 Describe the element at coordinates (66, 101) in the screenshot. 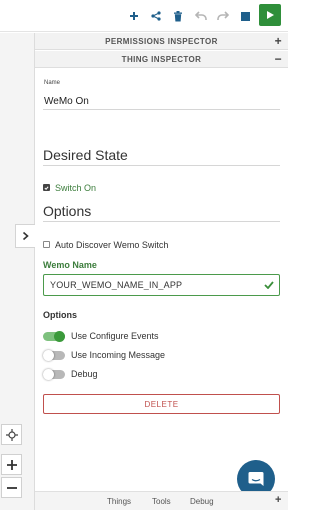

I see `name-field: WeMo On` at that location.